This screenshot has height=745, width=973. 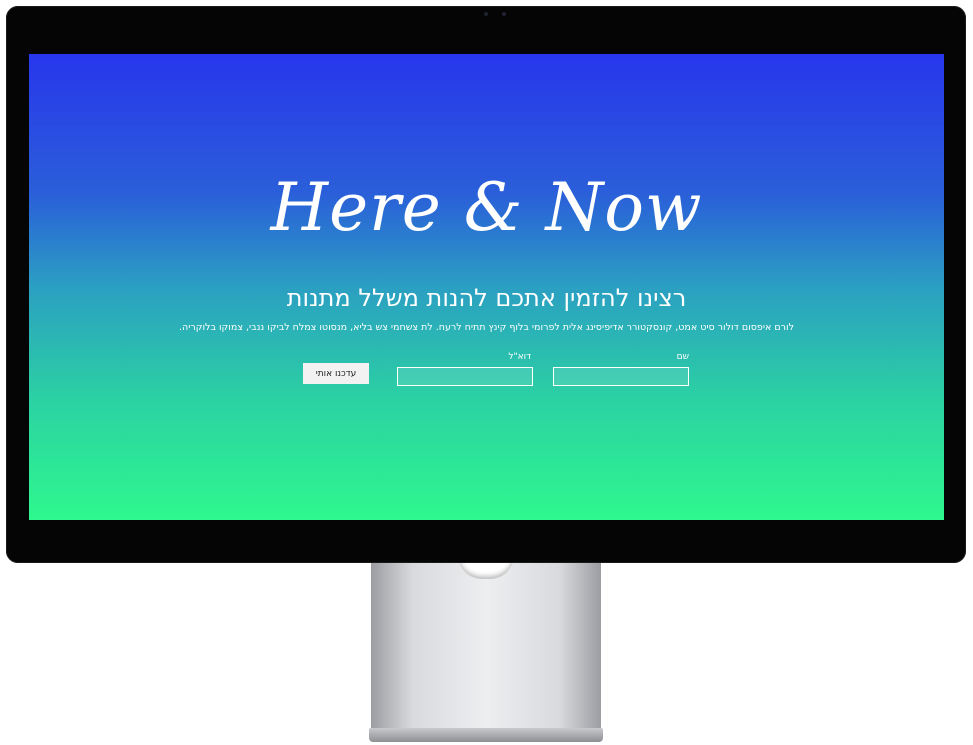 I want to click on subscribe-button: עדכנו אותי, so click(x=336, y=373).